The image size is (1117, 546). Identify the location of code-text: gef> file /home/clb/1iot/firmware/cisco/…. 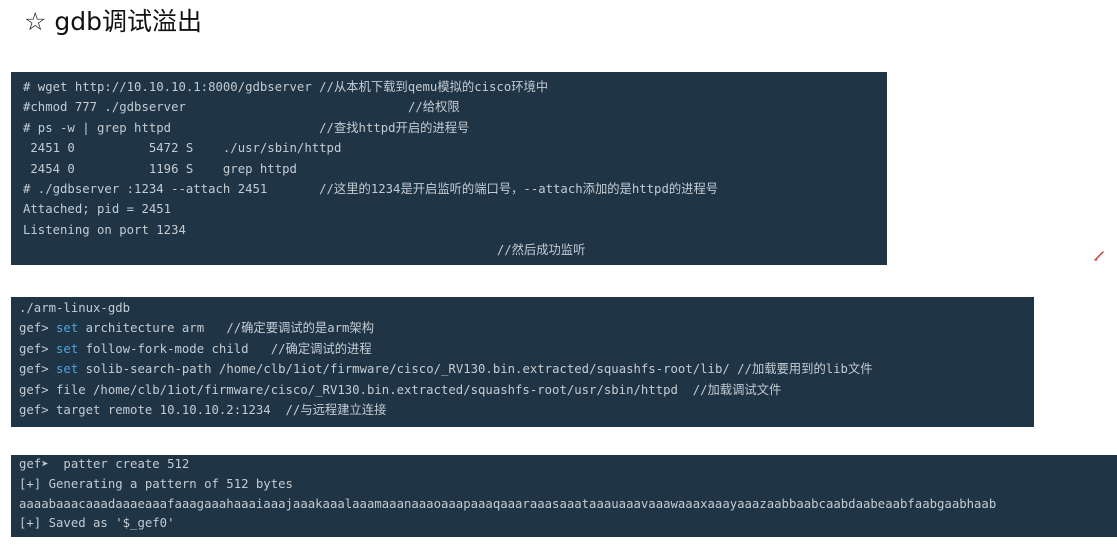
(400, 389).